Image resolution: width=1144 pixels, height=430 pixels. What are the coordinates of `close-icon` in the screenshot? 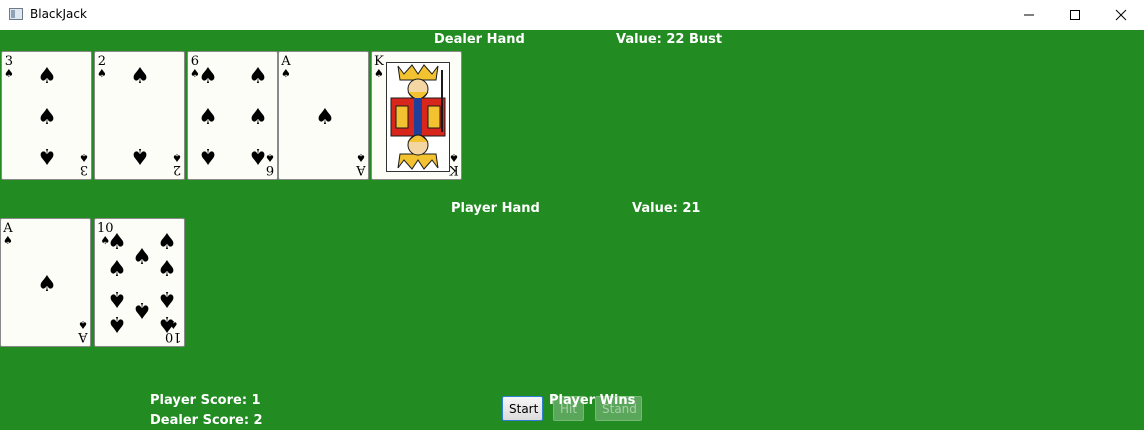 It's located at (1121, 15).